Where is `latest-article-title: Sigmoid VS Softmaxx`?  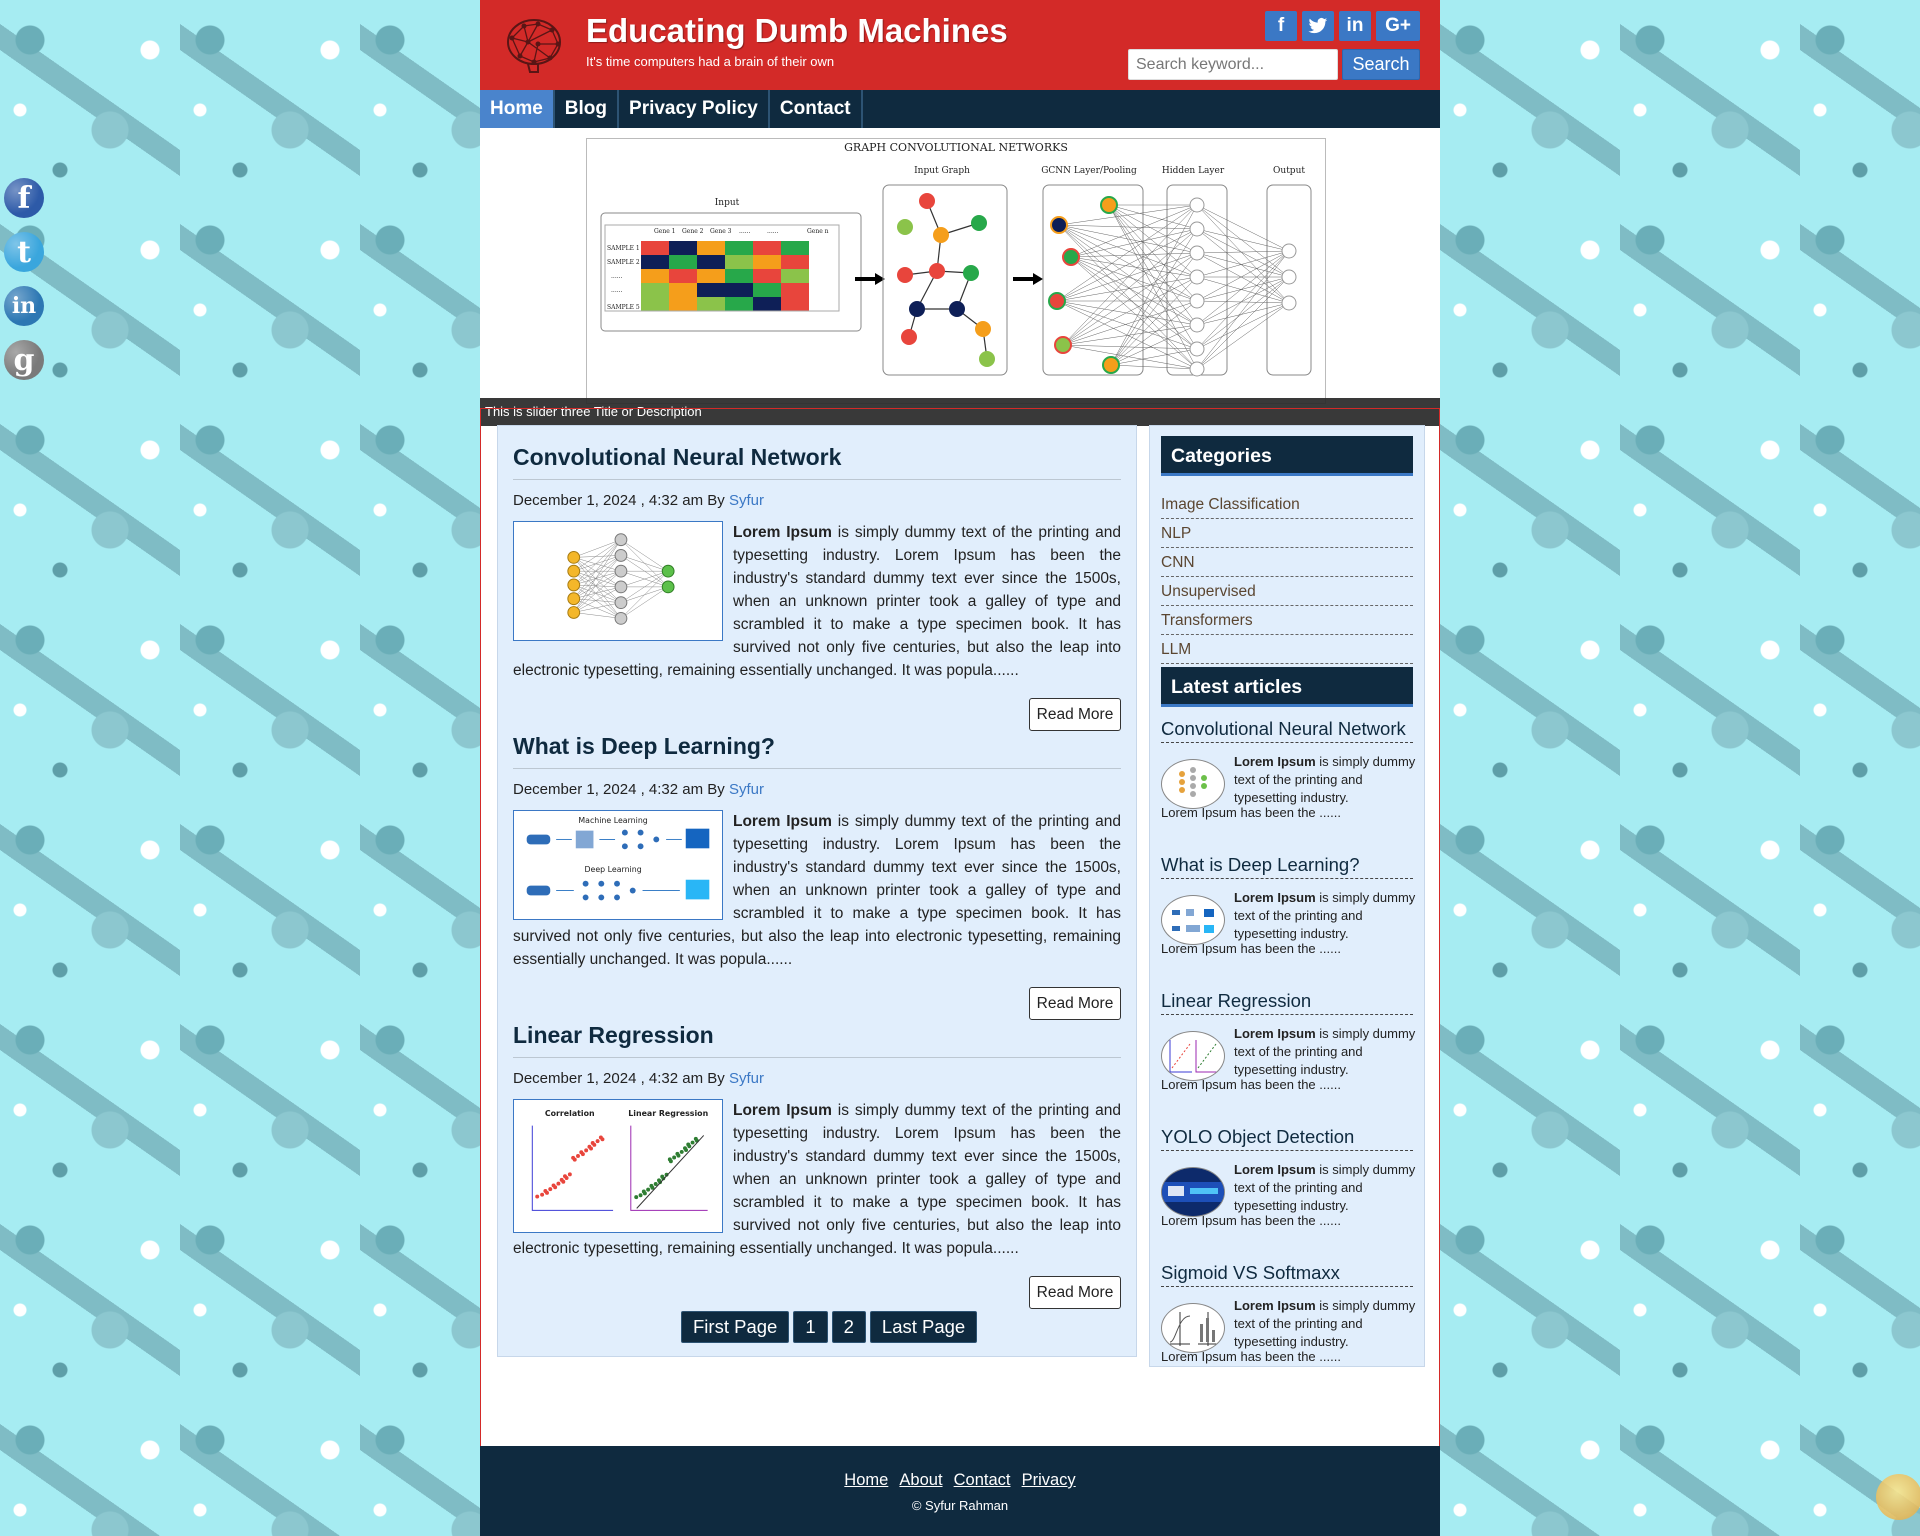 latest-article-title: Sigmoid VS Softmaxx is located at coordinates (1287, 1274).